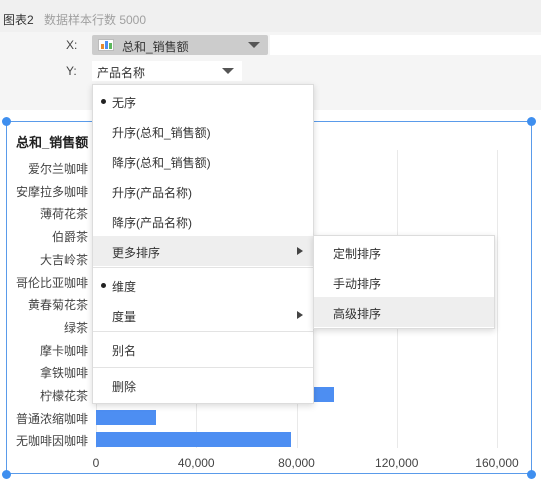 This screenshot has width=541, height=485. What do you see at coordinates (124, 351) in the screenshot?
I see `menu-item-label: 别名` at bounding box center [124, 351].